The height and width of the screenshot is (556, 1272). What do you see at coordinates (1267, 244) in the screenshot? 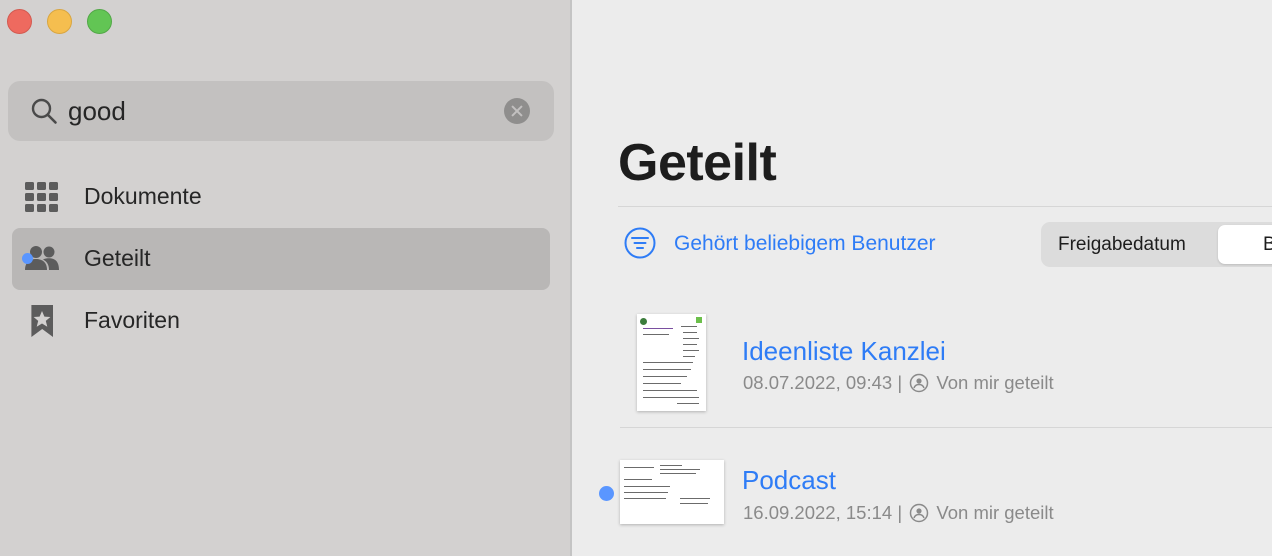
I see `sort-option-label: B` at bounding box center [1267, 244].